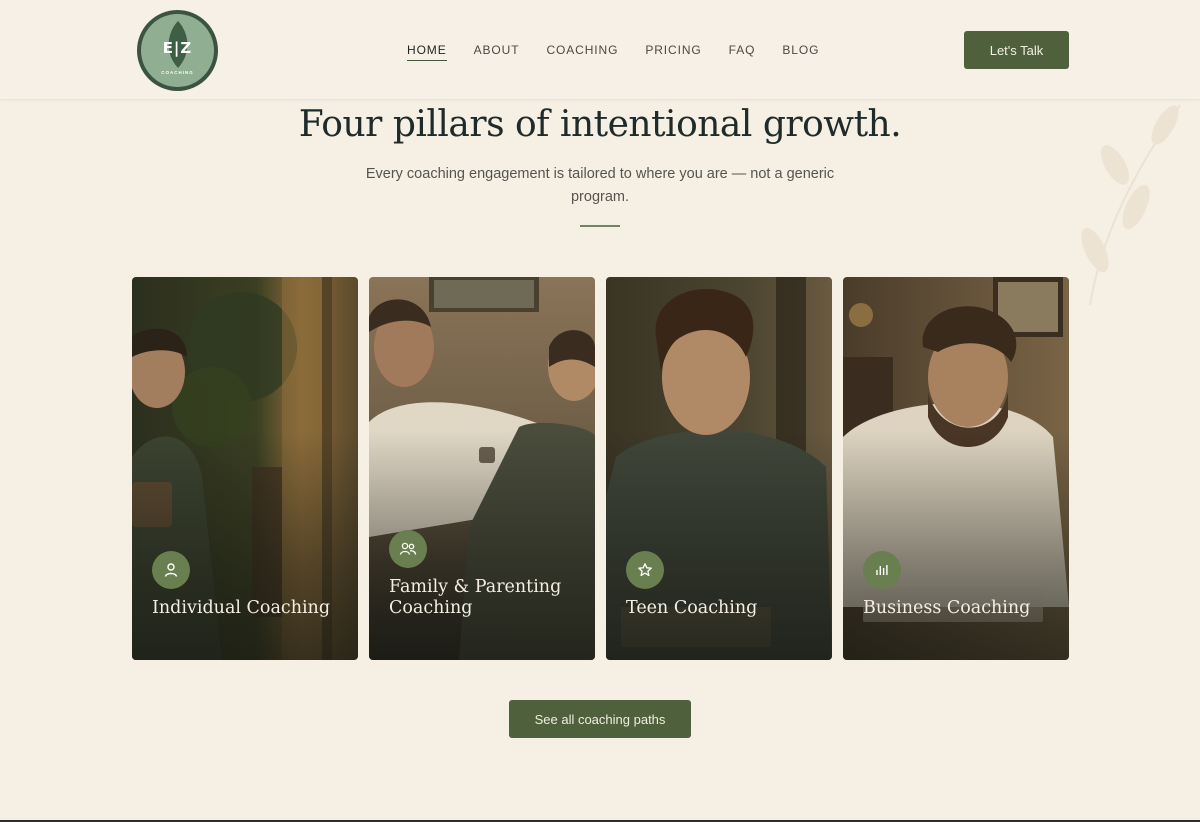 Image resolution: width=1200 pixels, height=822 pixels. What do you see at coordinates (742, 52) in the screenshot?
I see `nav-faq: FAQ` at bounding box center [742, 52].